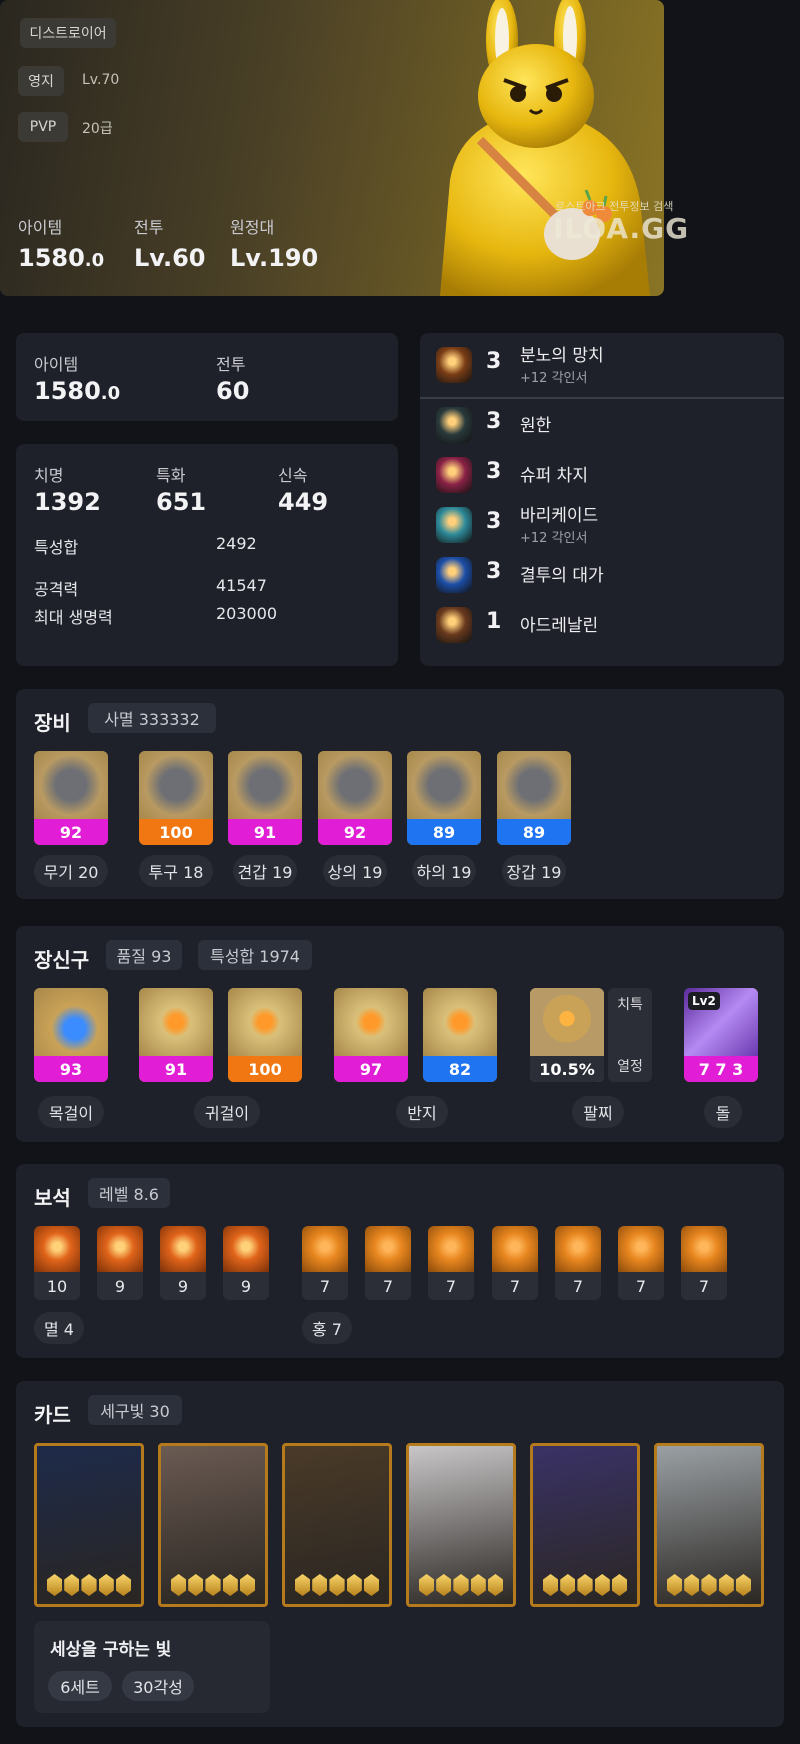  What do you see at coordinates (444, 832) in the screenshot?
I see `equipment-quality: 89` at bounding box center [444, 832].